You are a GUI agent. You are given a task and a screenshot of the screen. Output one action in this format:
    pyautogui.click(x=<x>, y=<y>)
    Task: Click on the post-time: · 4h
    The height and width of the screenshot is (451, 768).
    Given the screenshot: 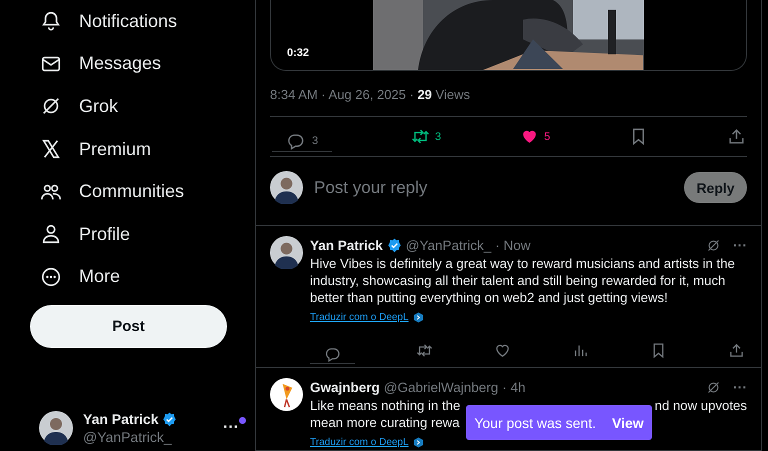 What is the action you would take?
    pyautogui.click(x=514, y=387)
    